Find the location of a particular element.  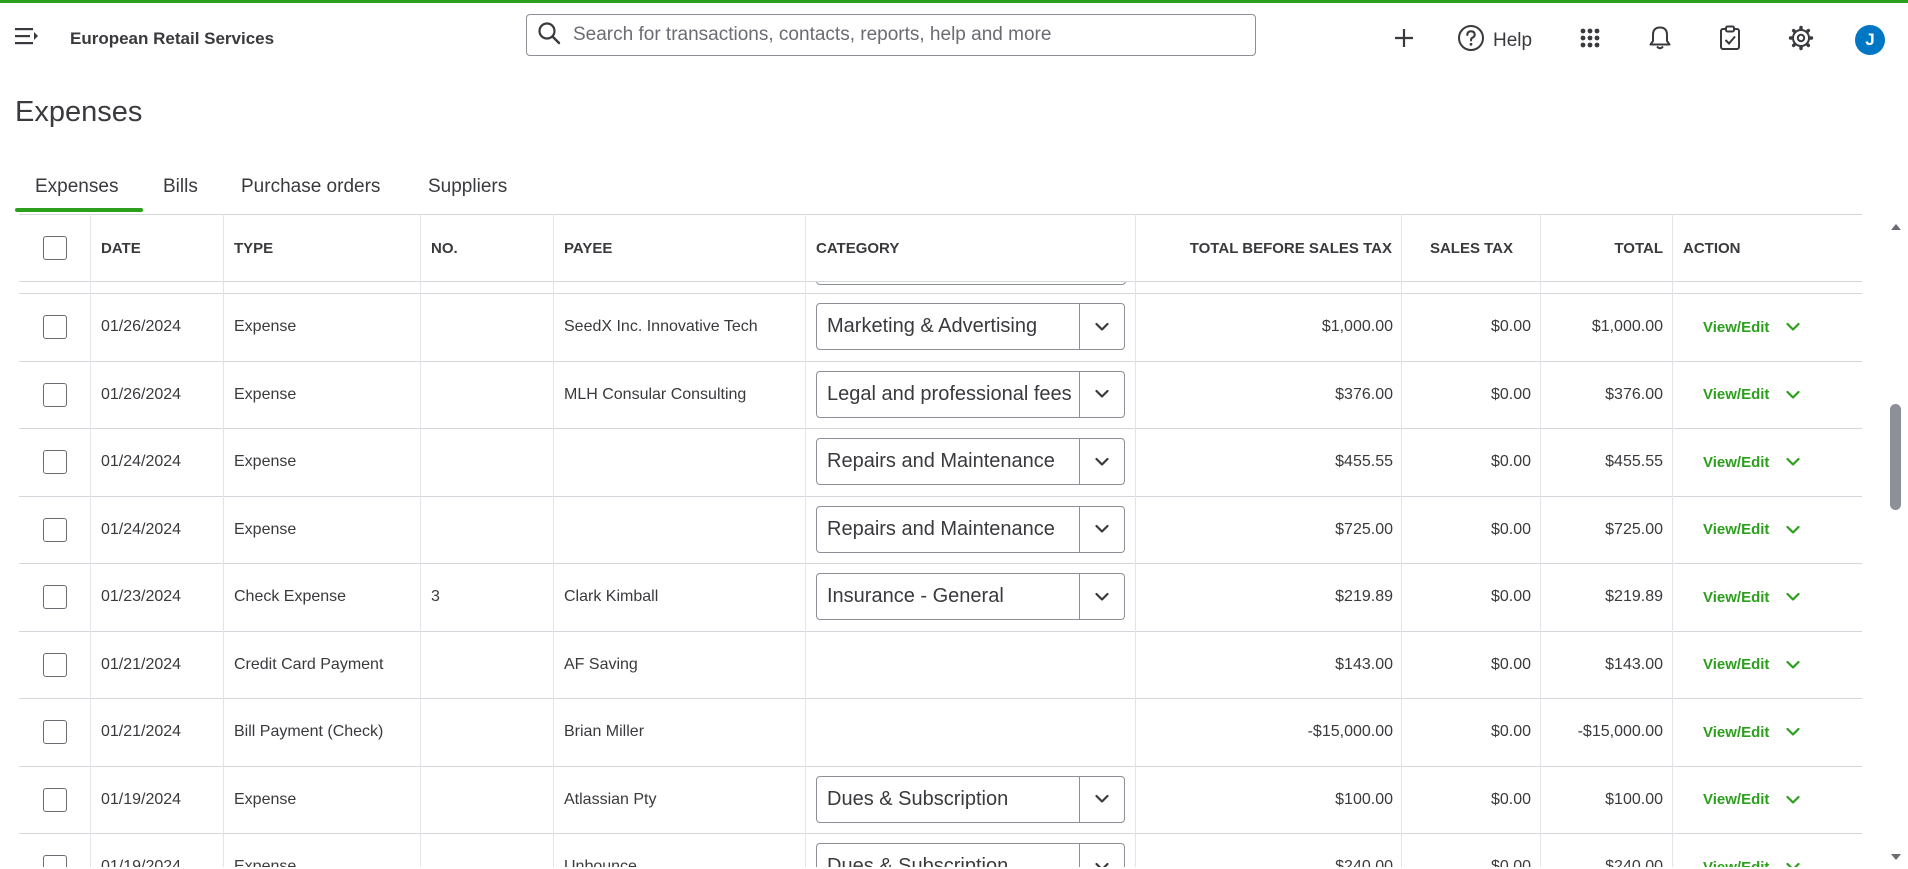

scroll-down-arrow-icon is located at coordinates (1896, 857).